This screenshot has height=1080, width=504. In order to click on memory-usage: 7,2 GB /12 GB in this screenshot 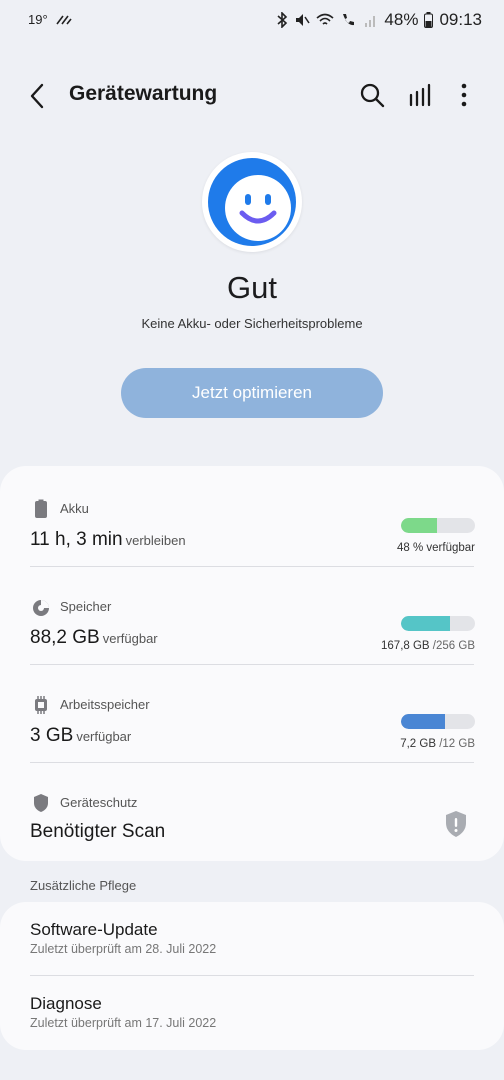, I will do `click(437, 744)`.